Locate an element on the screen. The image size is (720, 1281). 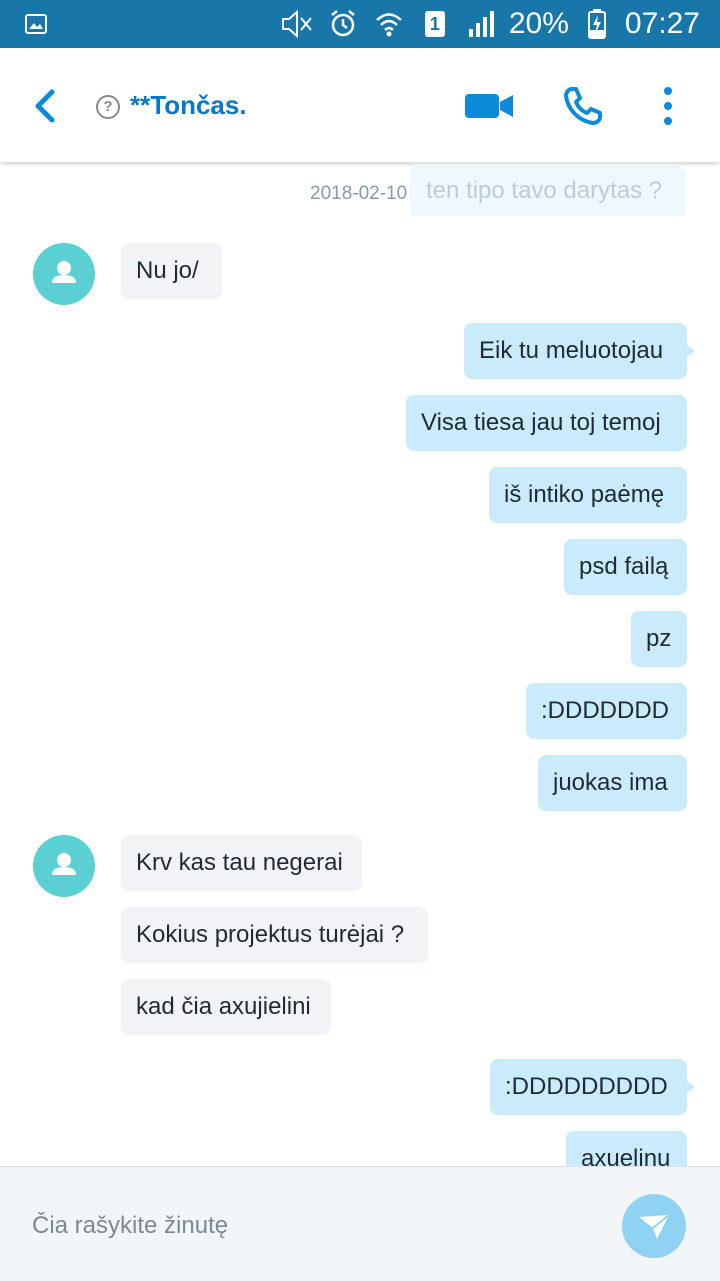
message-bubble: kad čia axujielini is located at coordinates (226, 1007).